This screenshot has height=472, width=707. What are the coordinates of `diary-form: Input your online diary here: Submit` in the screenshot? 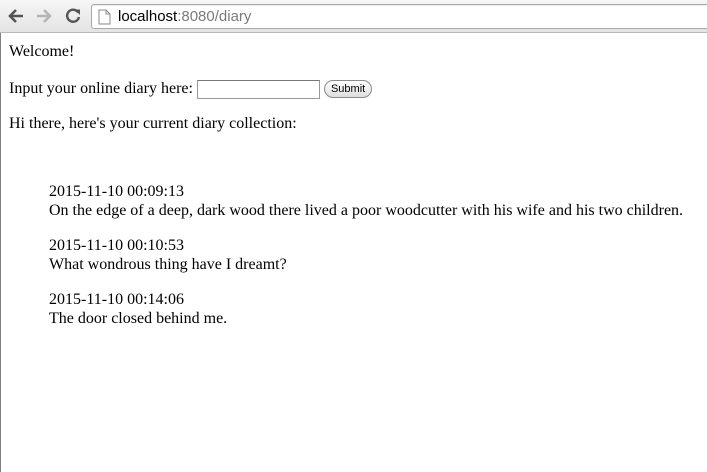 It's located at (191, 89).